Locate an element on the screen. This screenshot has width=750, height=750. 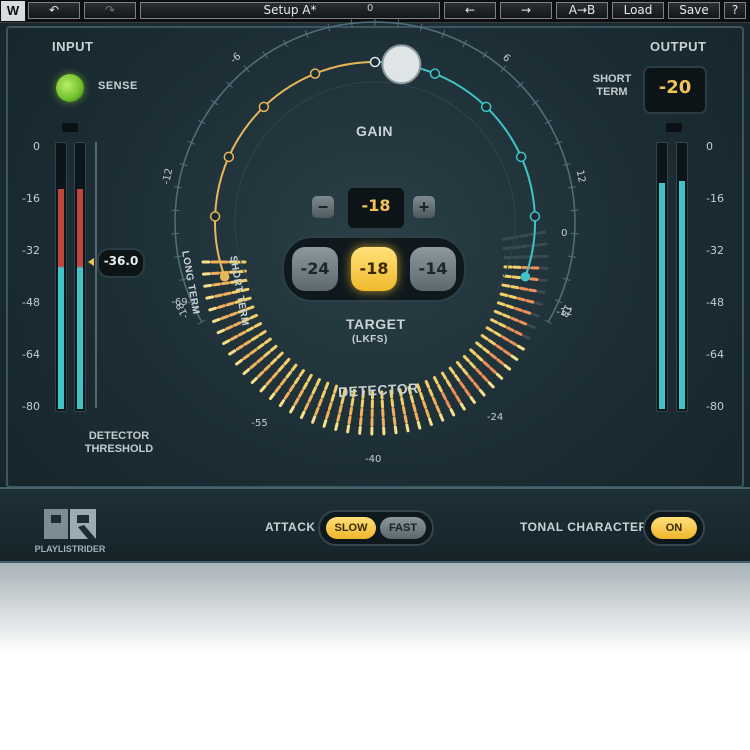
tonal-character-toggle-frame: ON is located at coordinates (674, 528).